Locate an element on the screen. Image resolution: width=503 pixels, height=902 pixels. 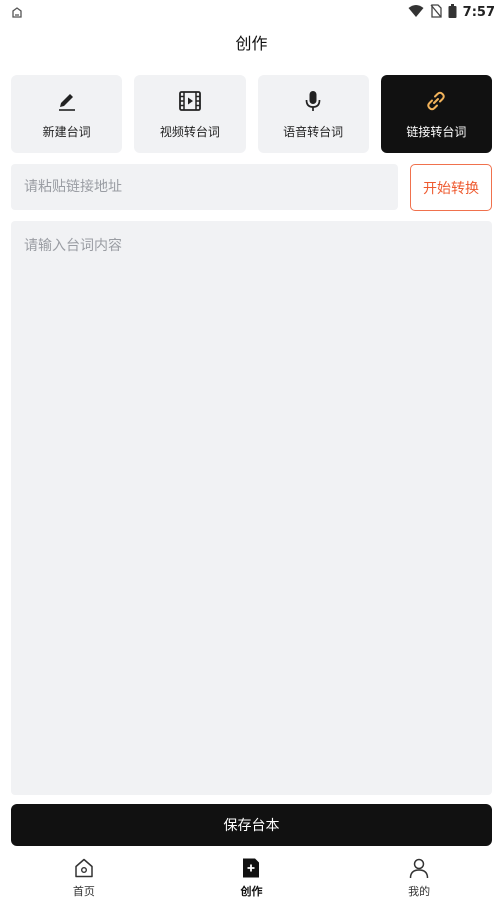
link-url-input is located at coordinates (204, 187).